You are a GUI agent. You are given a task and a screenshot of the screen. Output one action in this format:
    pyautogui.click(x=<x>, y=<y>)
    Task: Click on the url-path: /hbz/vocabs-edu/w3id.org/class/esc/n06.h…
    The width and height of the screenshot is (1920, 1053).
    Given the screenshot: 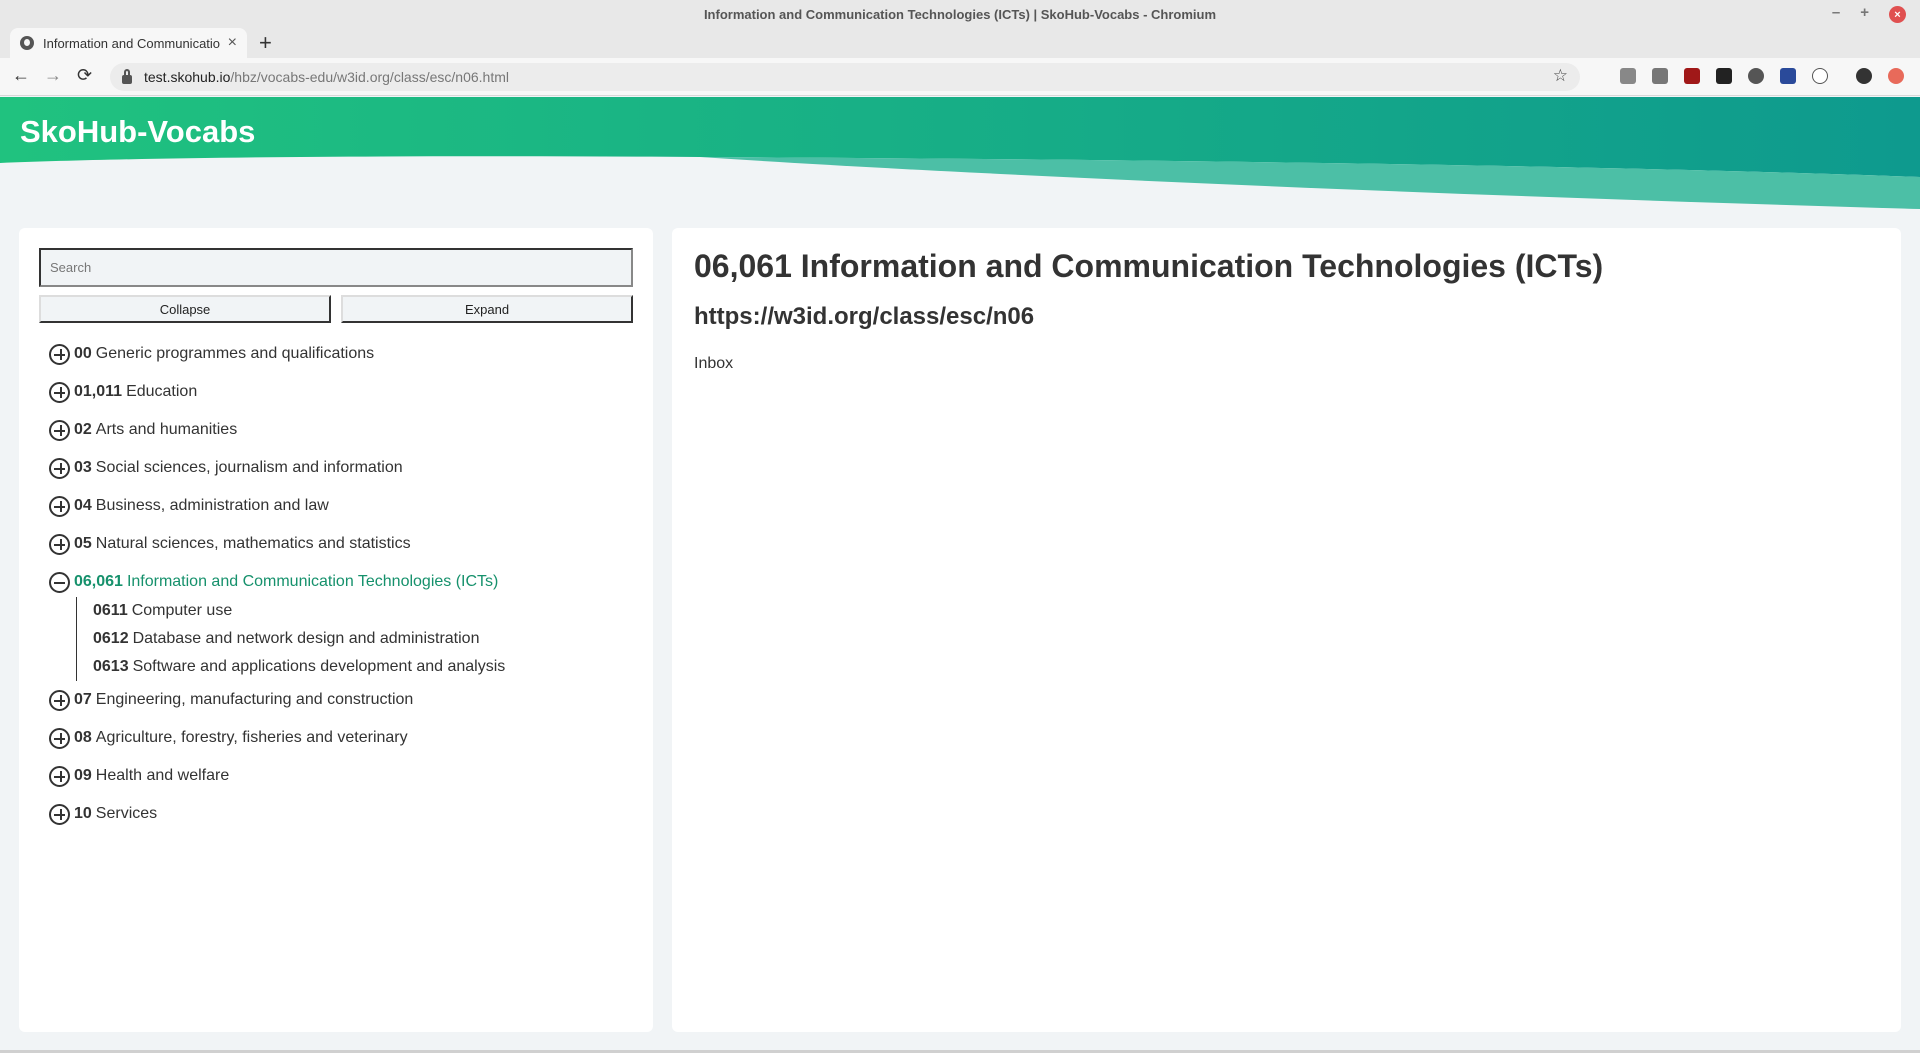 What is the action you would take?
    pyautogui.click(x=369, y=77)
    